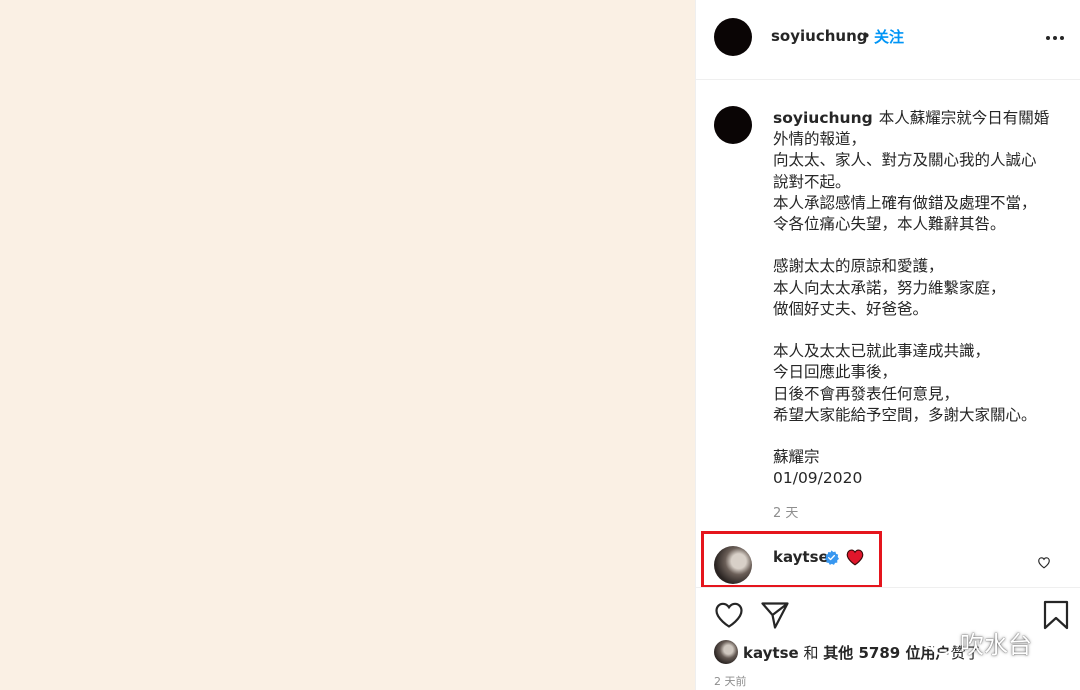  Describe the element at coordinates (888, 587) in the screenshot. I see `actions-divider` at that location.